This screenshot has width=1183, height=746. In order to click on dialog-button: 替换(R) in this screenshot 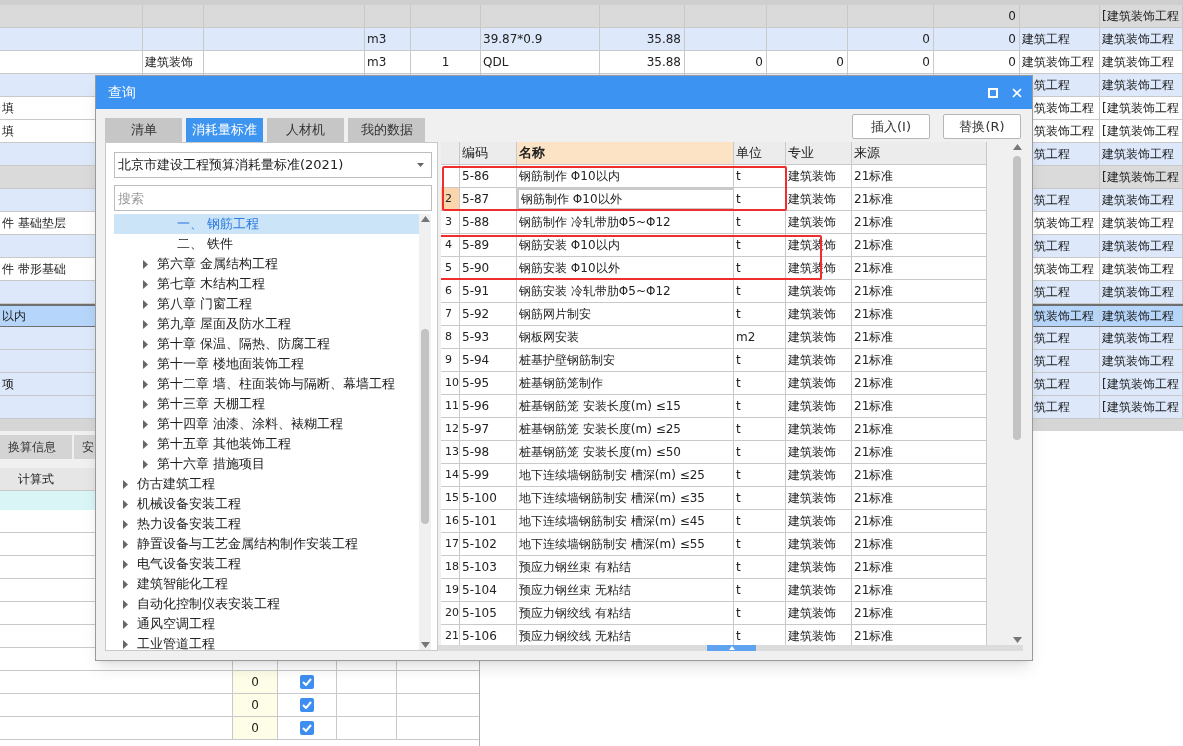, I will do `click(982, 126)`.